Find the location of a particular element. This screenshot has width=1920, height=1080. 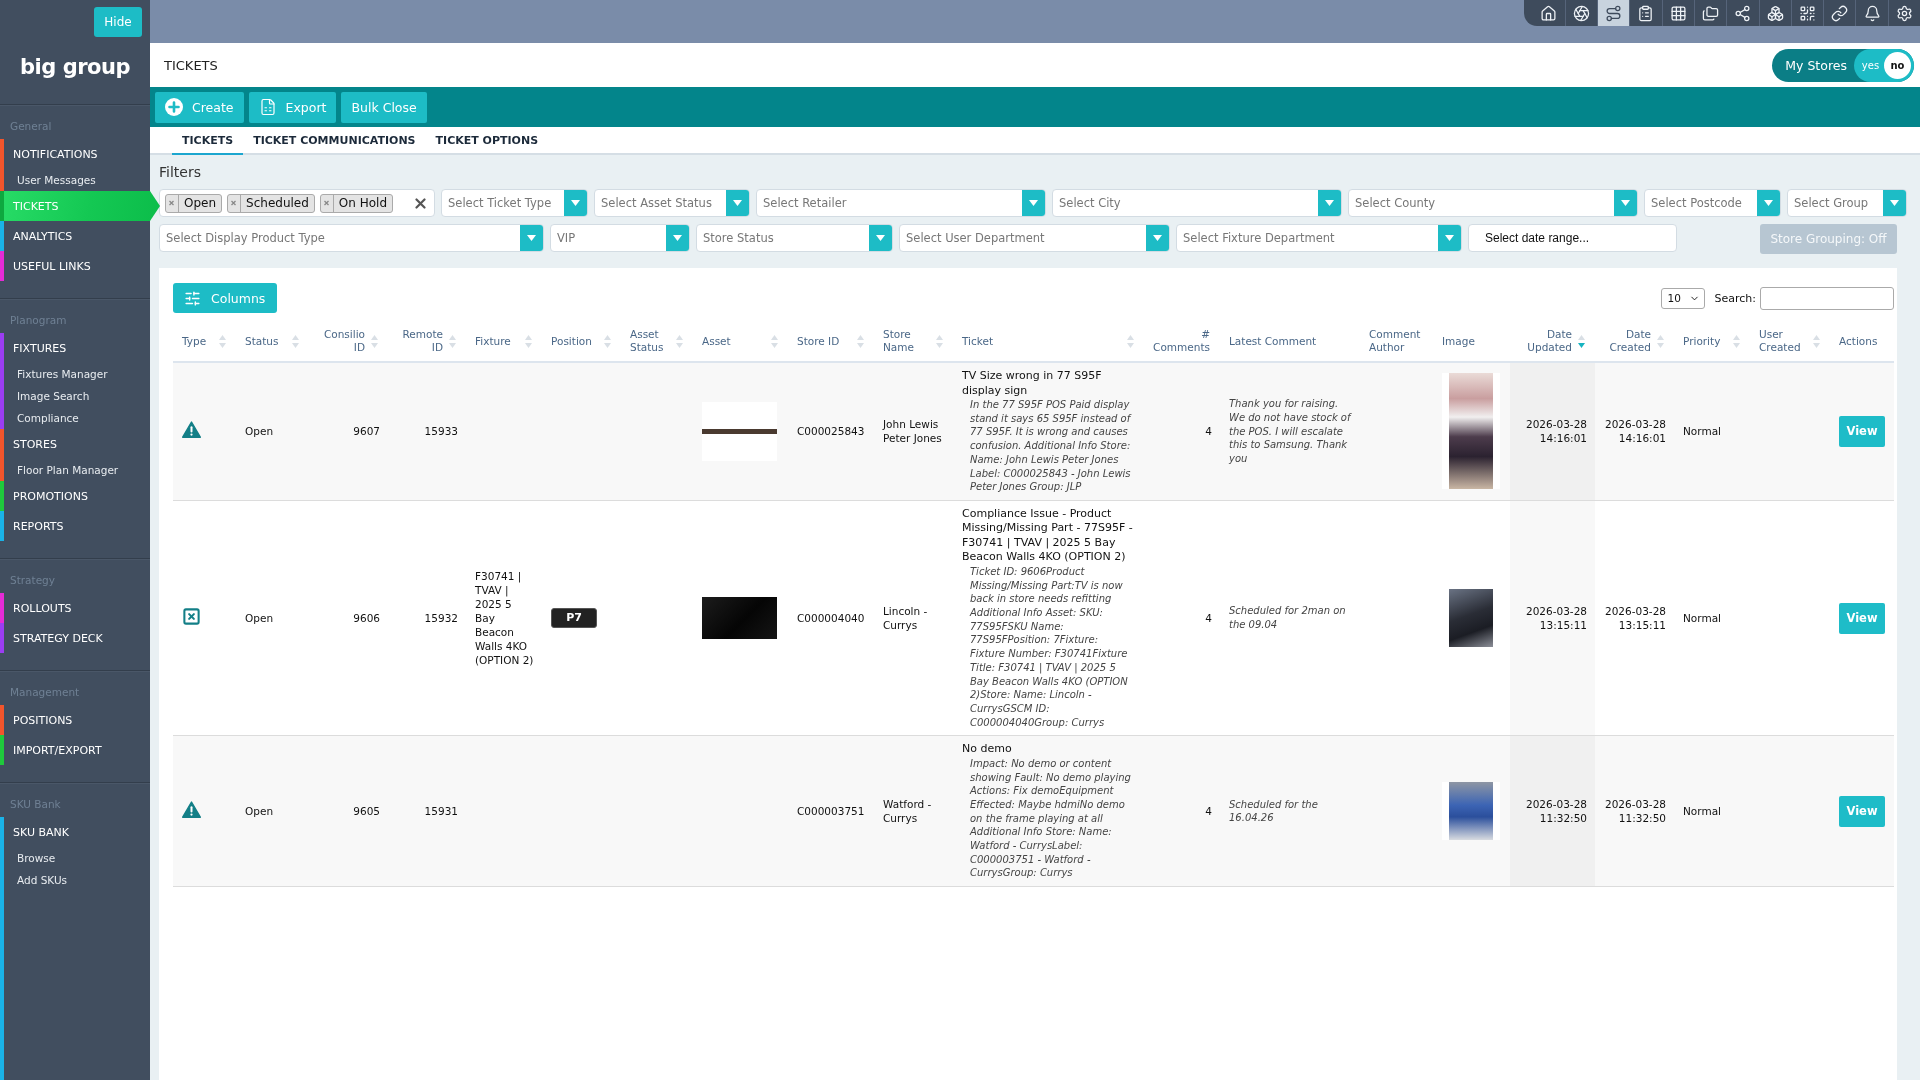

spreadsheet-file-icon is located at coordinates (267, 107).